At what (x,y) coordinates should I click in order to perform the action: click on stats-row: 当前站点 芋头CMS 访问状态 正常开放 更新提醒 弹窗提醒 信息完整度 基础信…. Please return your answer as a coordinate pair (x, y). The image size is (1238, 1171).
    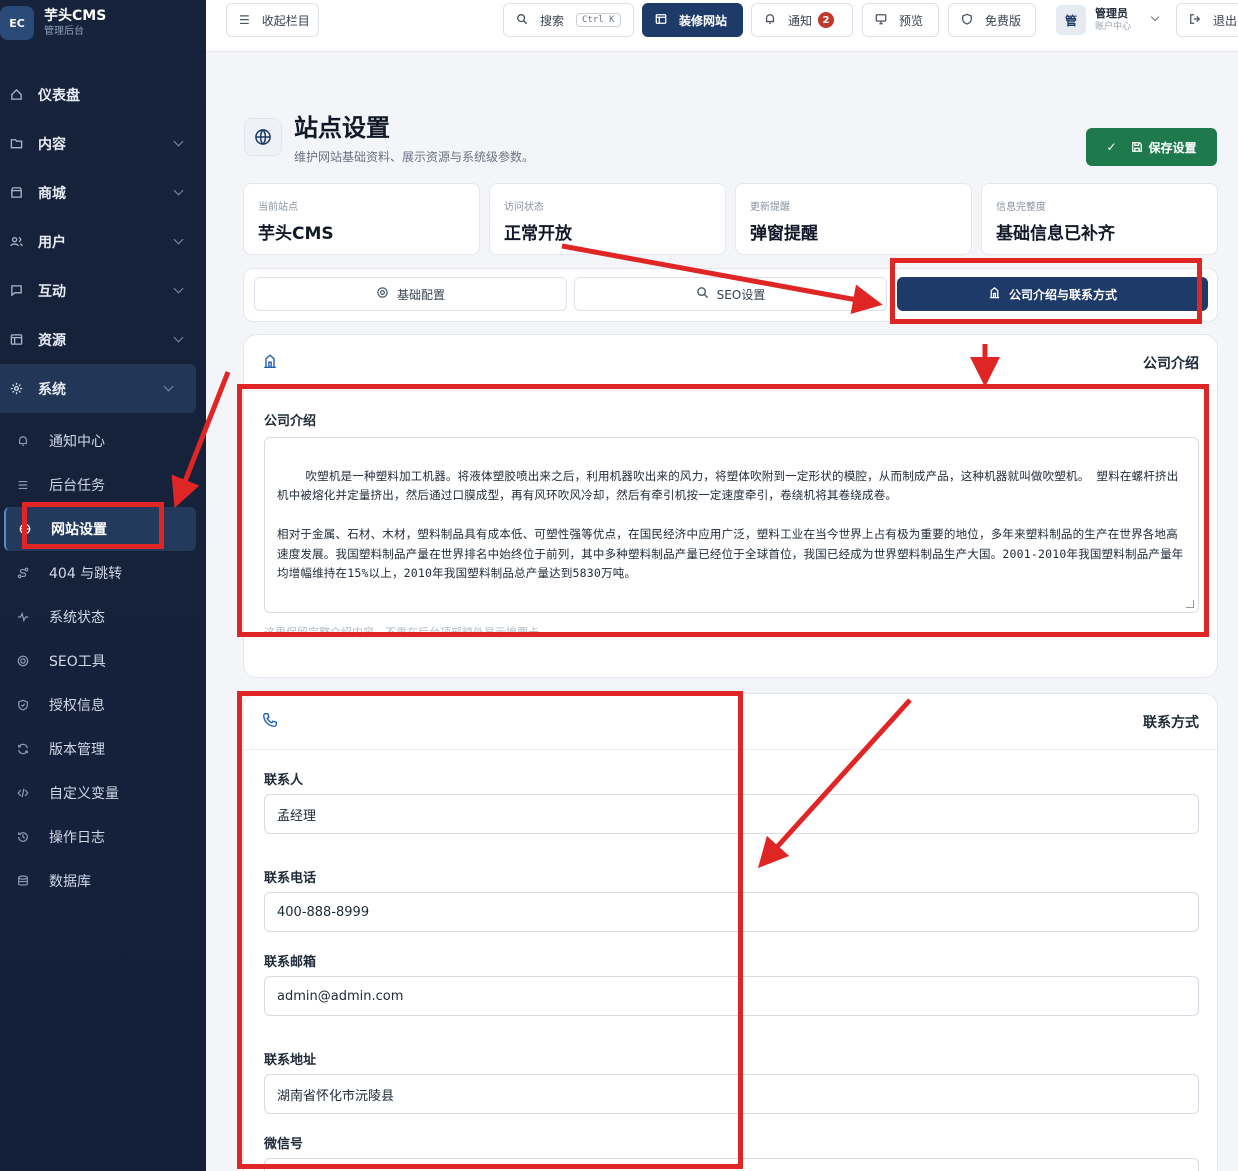
    Looking at the image, I should click on (730, 219).